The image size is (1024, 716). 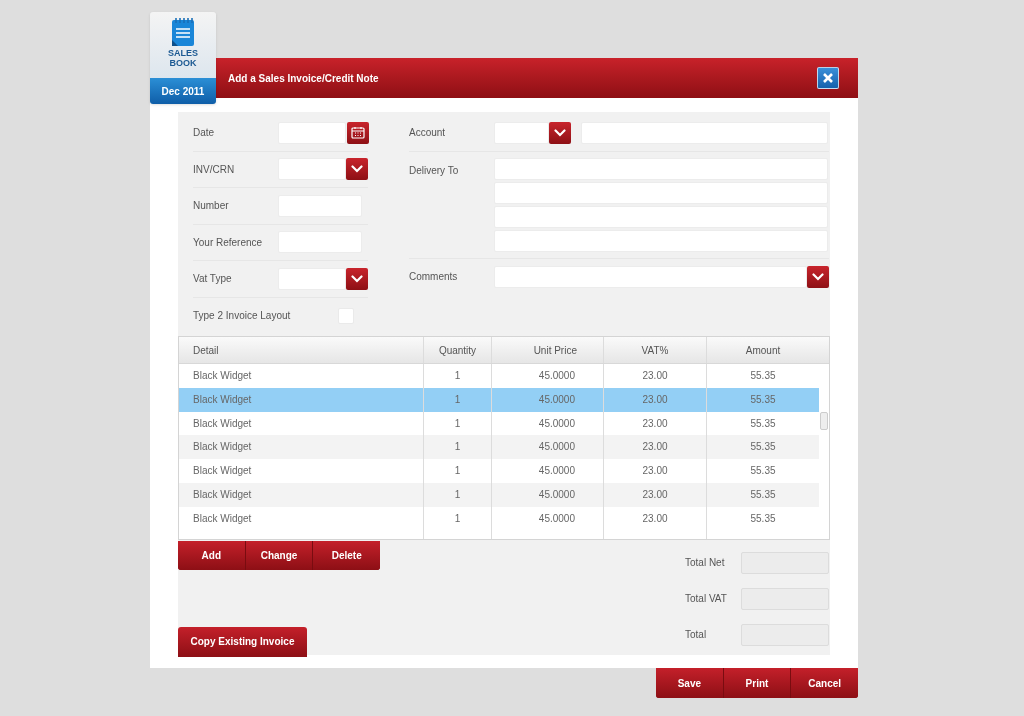 I want to click on column-header: Detail, so click(x=301, y=350).